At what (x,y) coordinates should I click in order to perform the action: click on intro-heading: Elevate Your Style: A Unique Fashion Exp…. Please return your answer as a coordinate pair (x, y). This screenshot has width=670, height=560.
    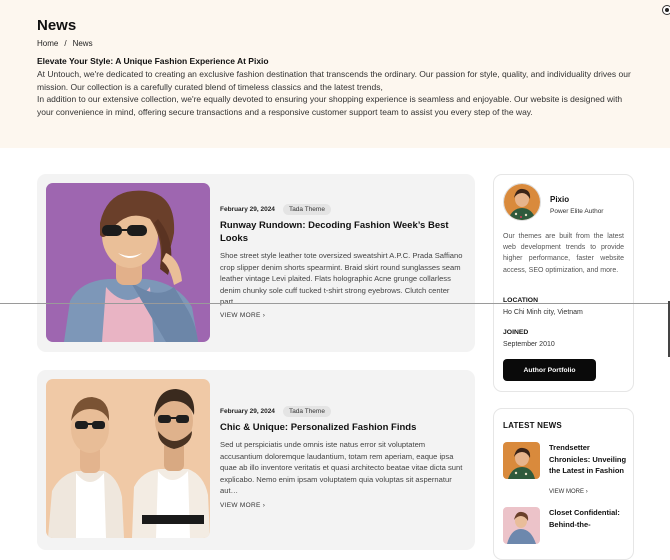
    Looking at the image, I should click on (153, 61).